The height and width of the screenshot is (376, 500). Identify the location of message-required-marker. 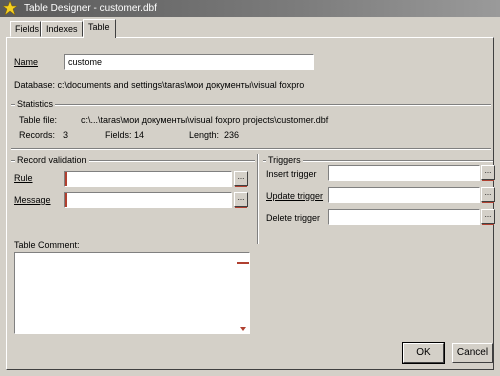
(66, 200).